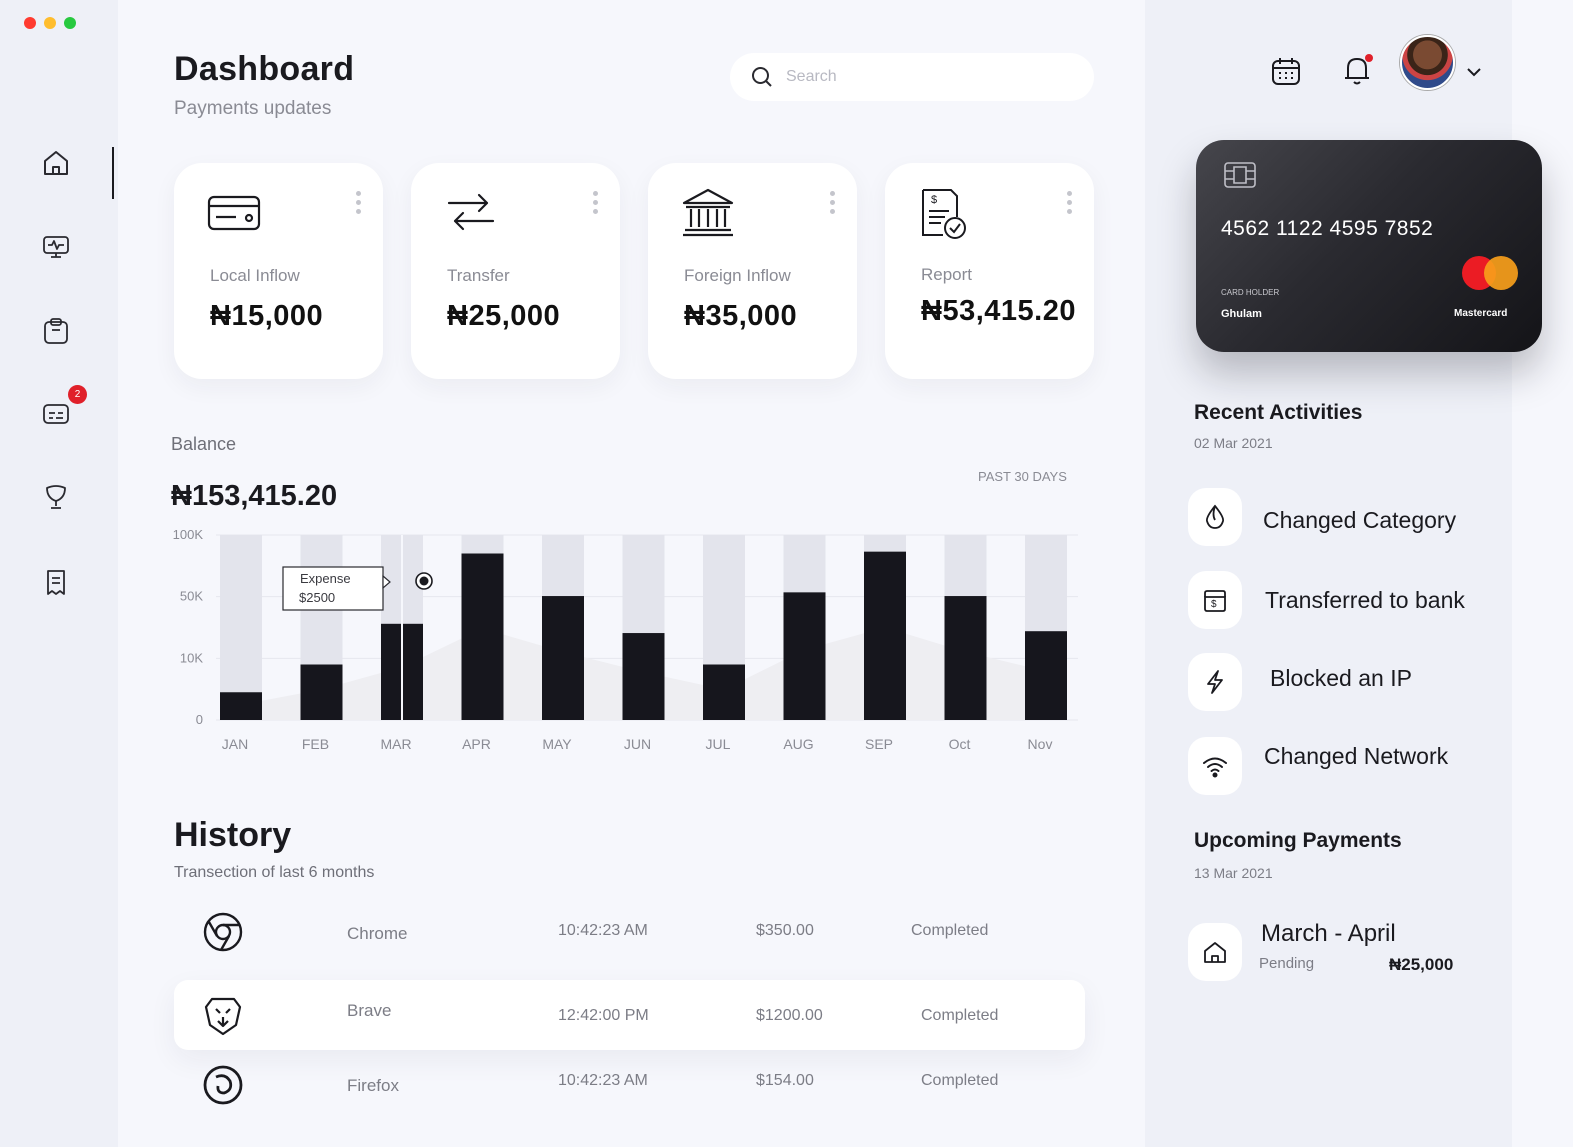 This screenshot has width=1573, height=1147. What do you see at coordinates (223, 1016) in the screenshot?
I see `brave-lion-icon` at bounding box center [223, 1016].